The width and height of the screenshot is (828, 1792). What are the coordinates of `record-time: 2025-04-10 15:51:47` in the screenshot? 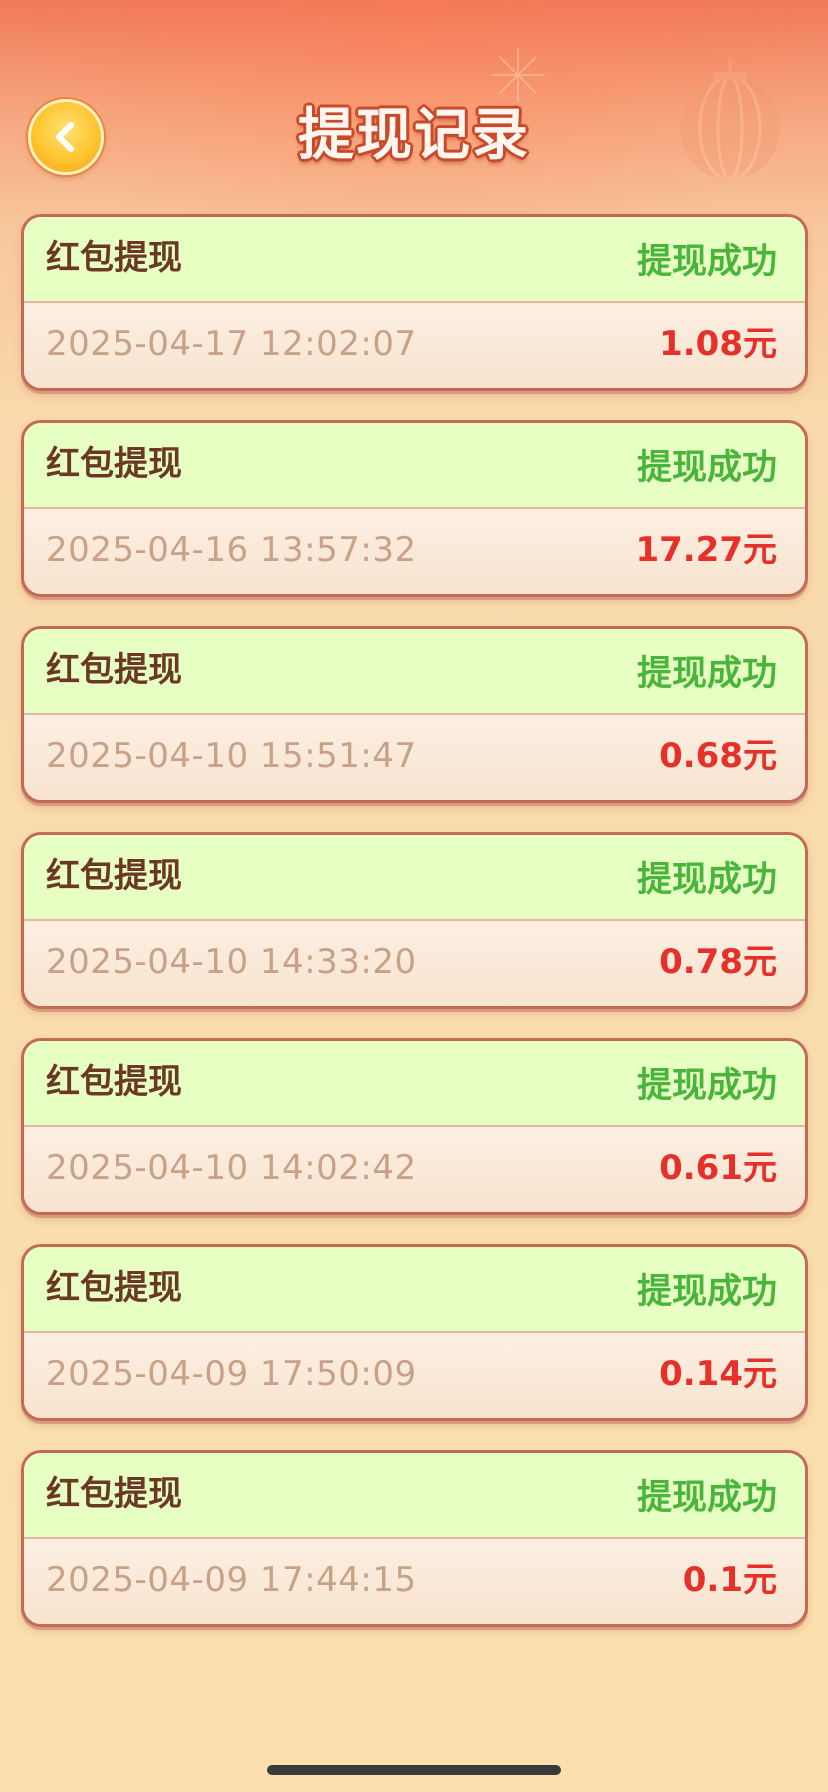 It's located at (231, 756).